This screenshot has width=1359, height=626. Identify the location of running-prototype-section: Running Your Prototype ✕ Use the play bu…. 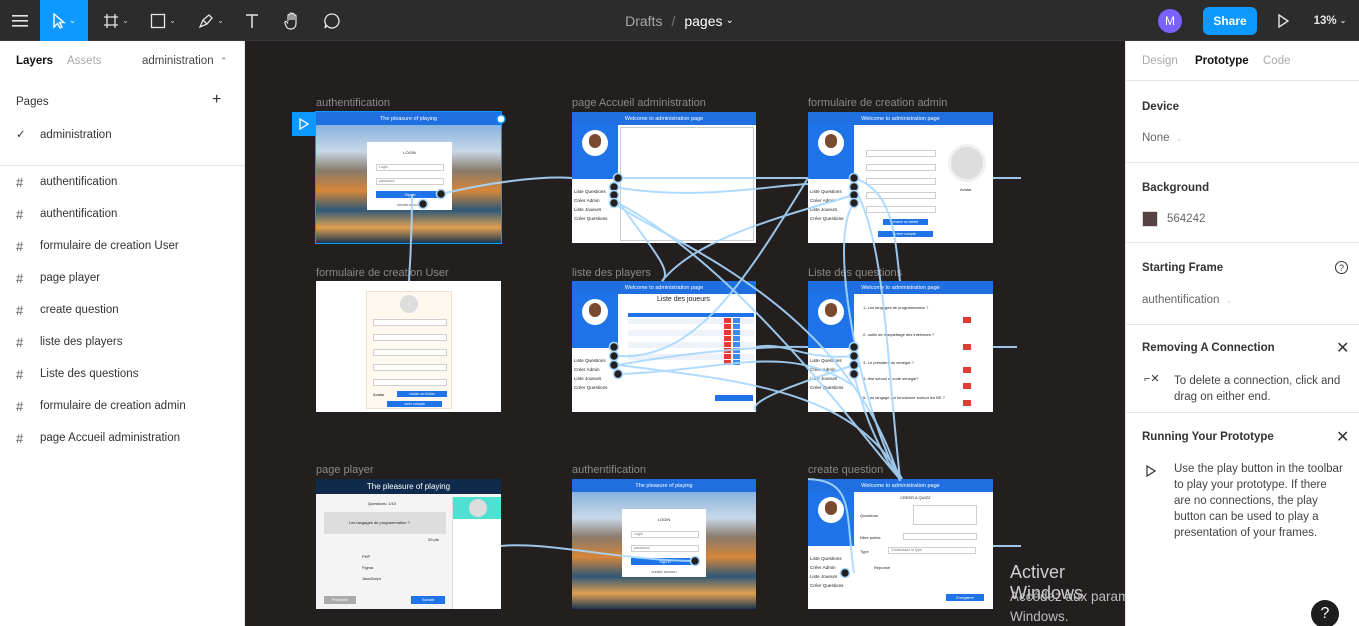
(1242, 488).